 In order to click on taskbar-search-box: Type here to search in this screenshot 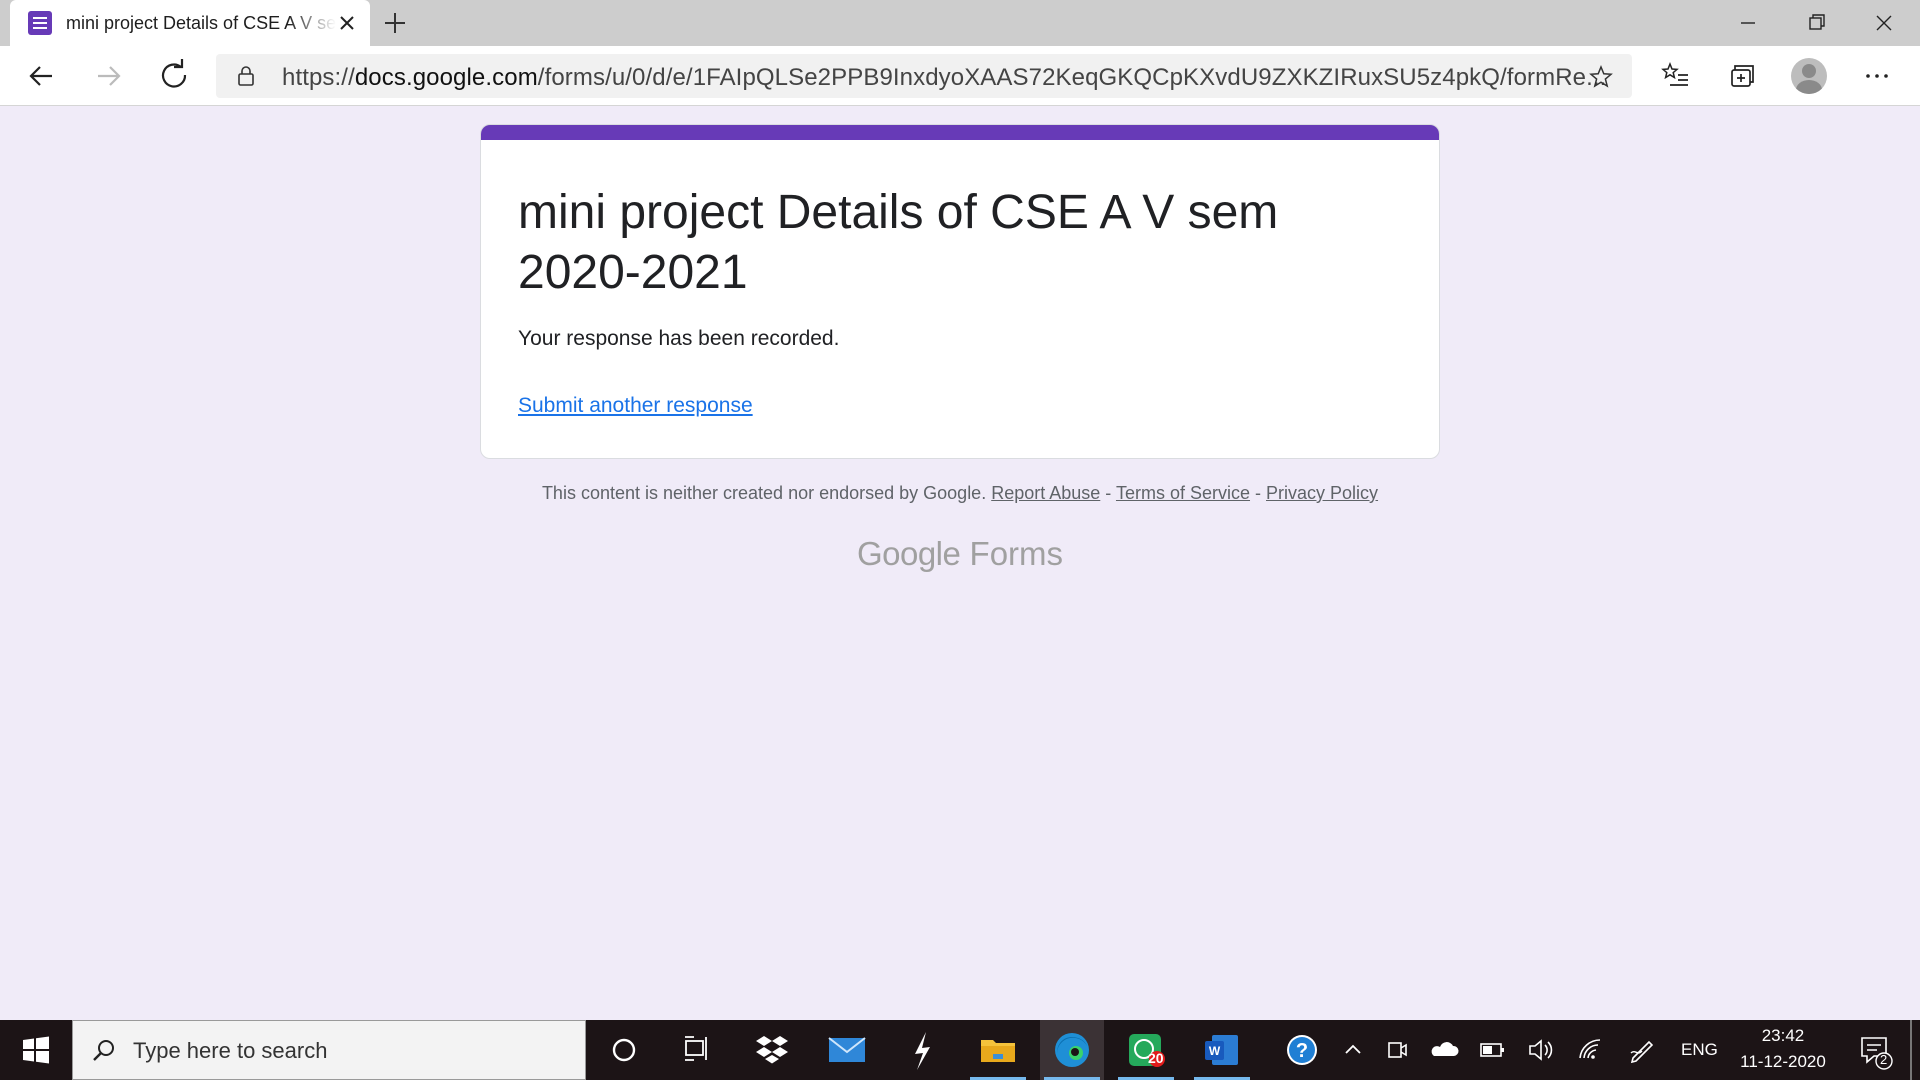, I will do `click(329, 1050)`.